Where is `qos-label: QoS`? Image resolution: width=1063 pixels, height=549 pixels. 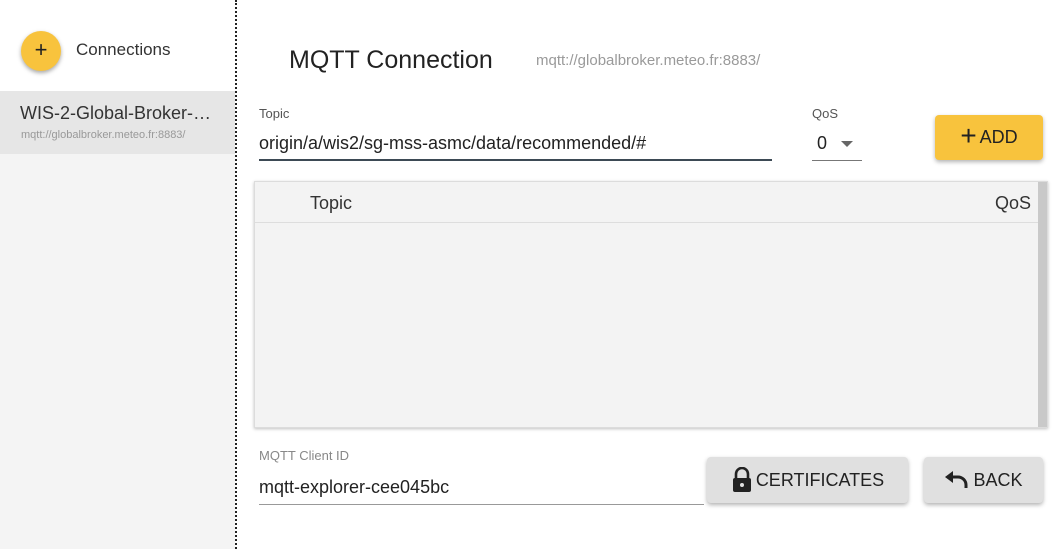
qos-label: QoS is located at coordinates (825, 113).